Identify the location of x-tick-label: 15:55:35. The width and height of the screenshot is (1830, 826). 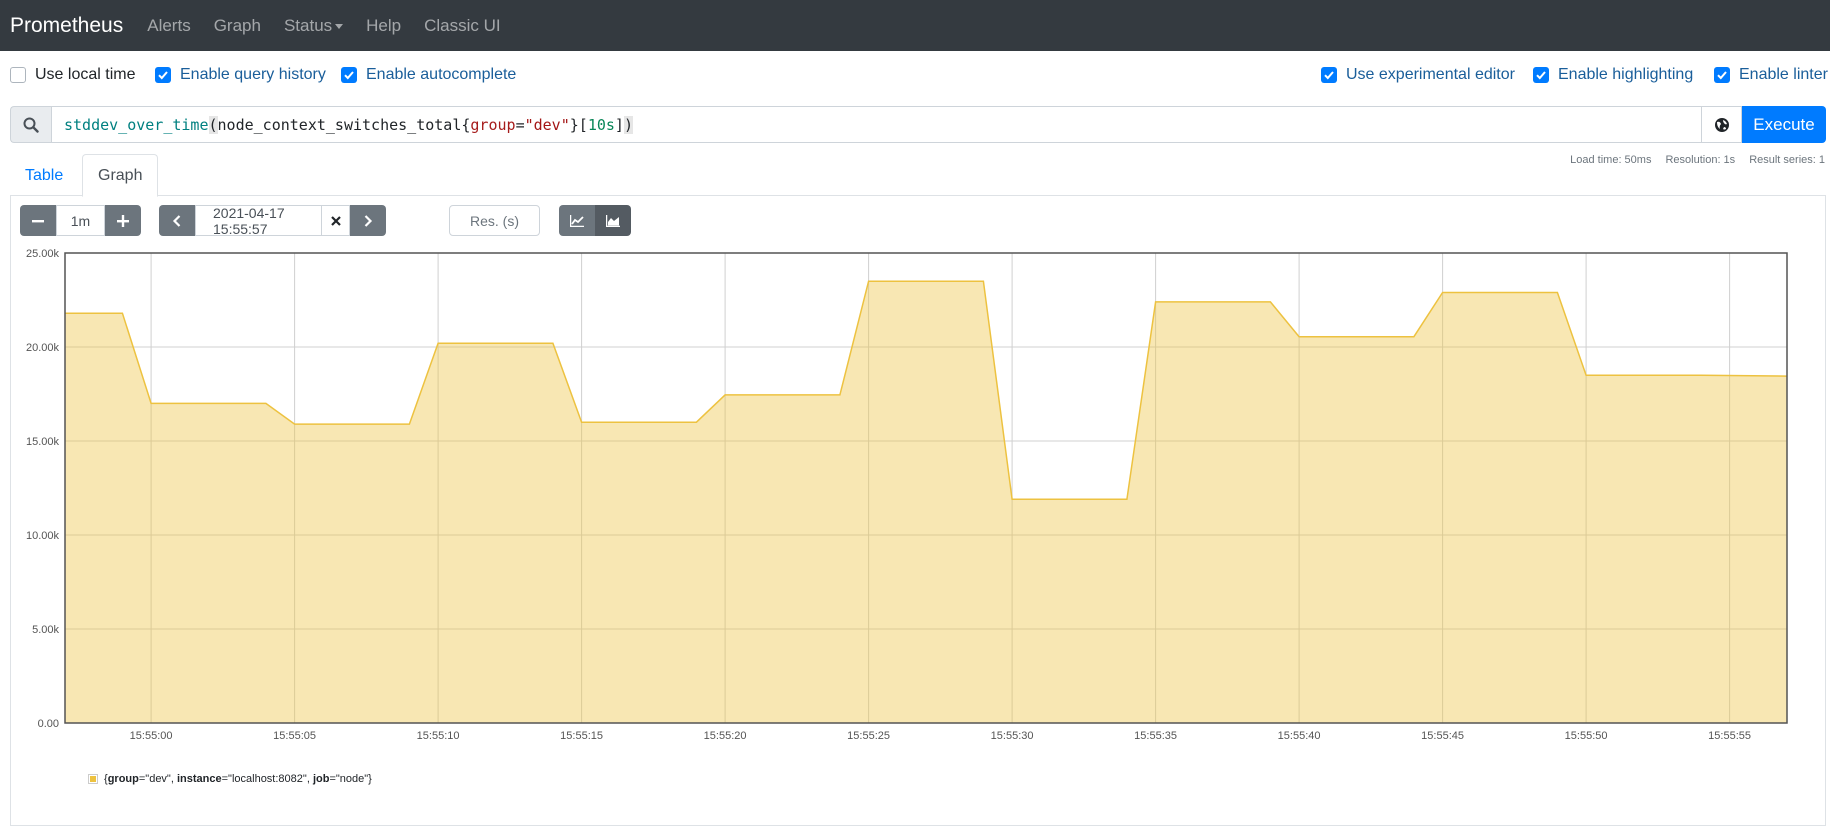
(1155, 736).